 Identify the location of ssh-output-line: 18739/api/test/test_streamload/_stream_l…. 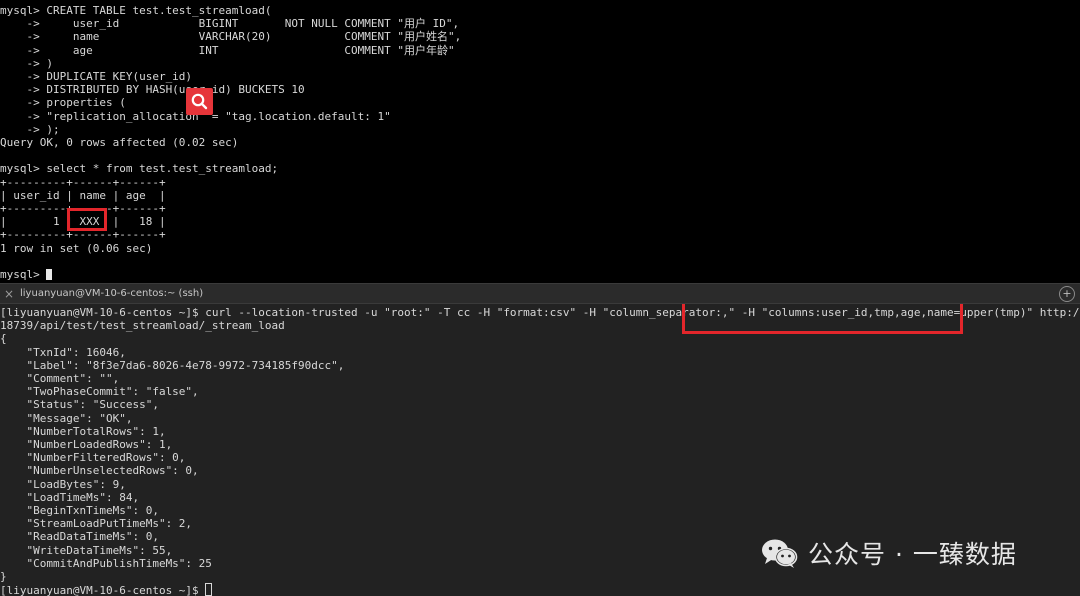
(142, 326).